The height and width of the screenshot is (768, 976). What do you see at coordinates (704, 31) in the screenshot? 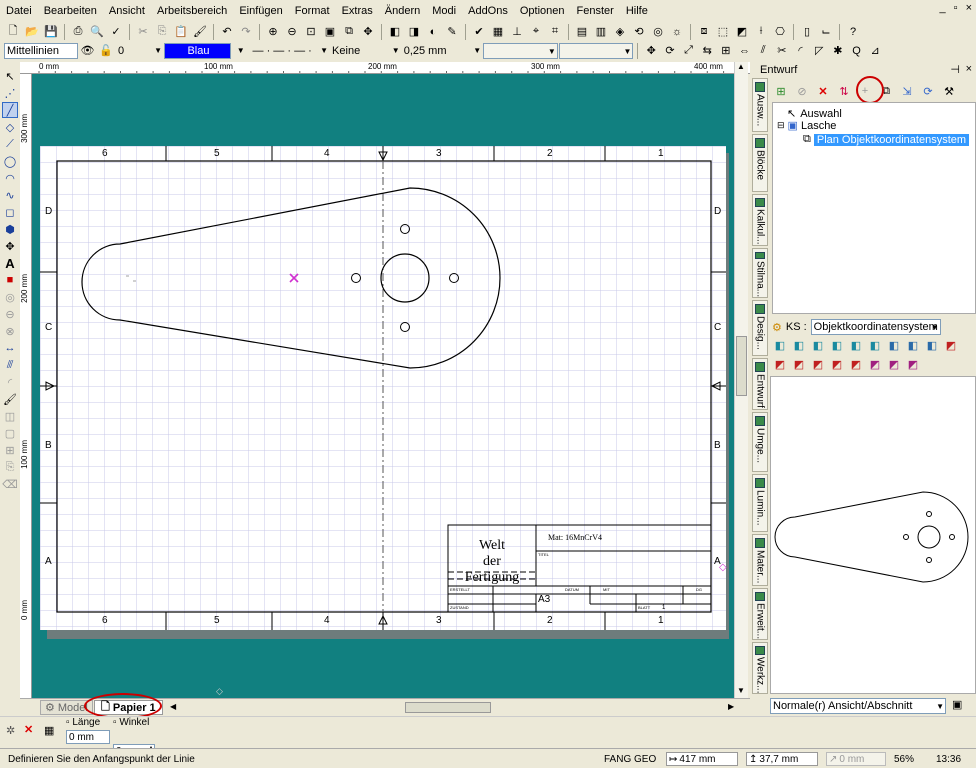
I see `viewport-icon: ⧈` at bounding box center [704, 31].